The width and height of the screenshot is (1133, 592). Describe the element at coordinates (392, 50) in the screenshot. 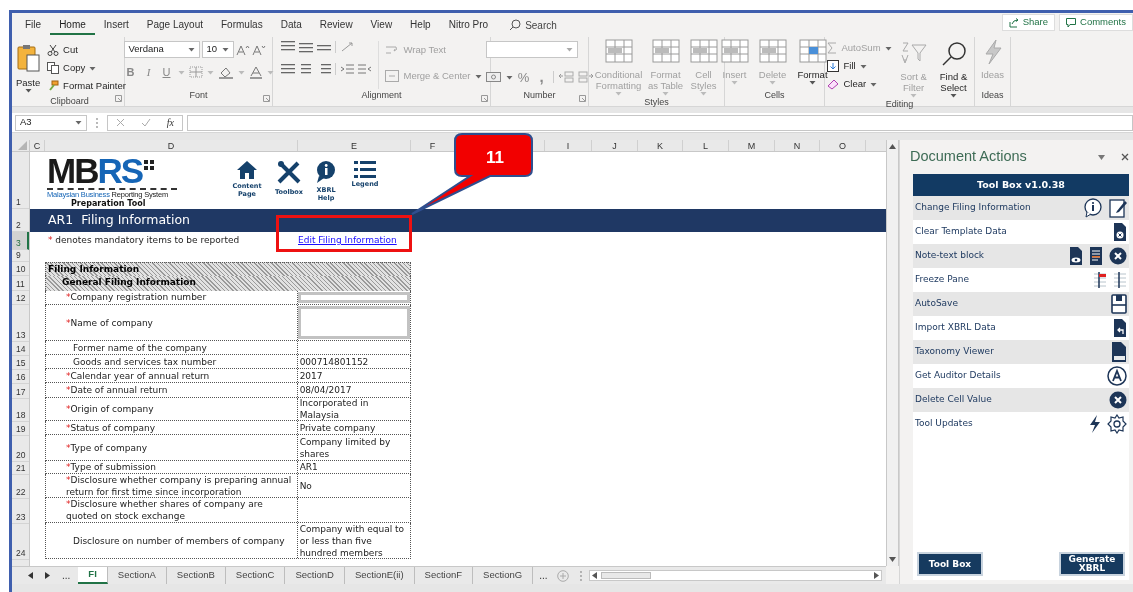

I see `wrap-text-icon` at that location.